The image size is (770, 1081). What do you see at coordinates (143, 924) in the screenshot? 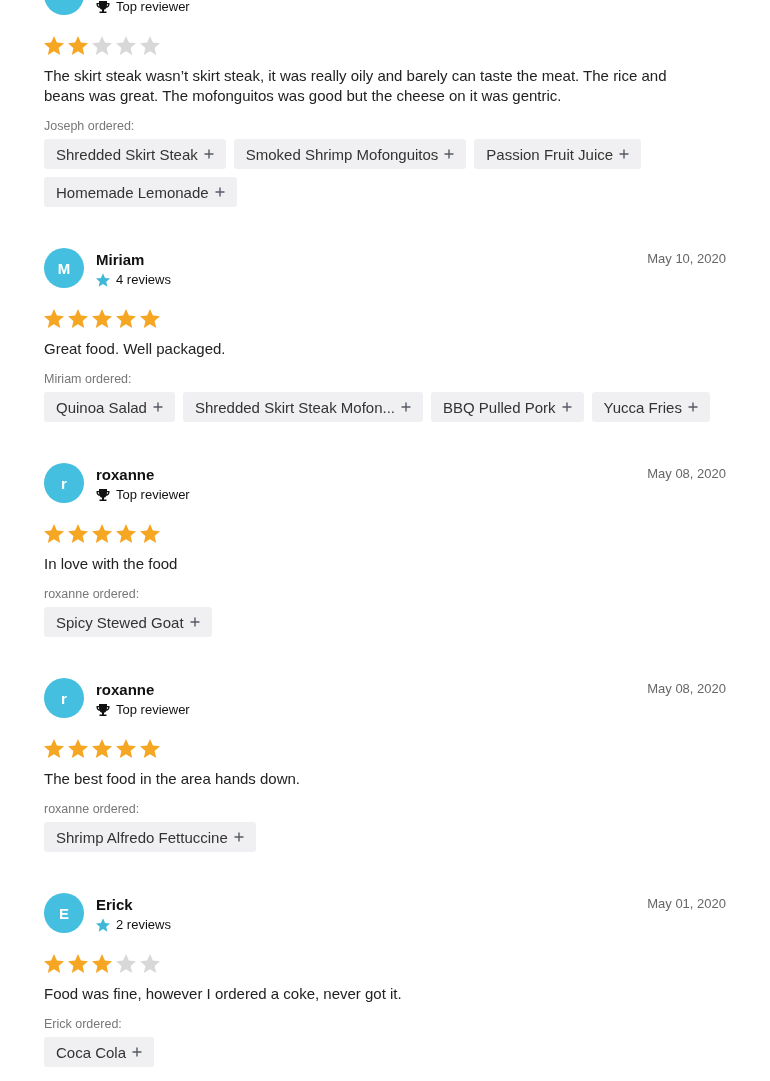
I see `reviewer-label: 2 reviews` at bounding box center [143, 924].